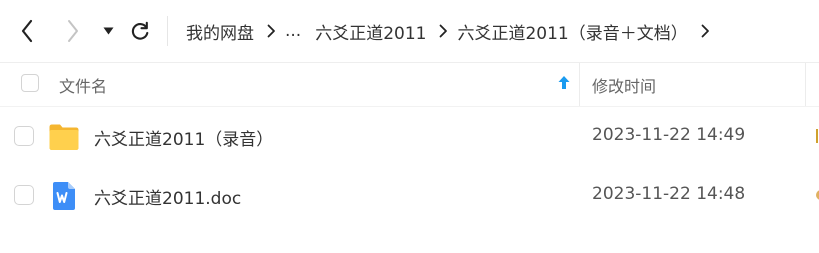 This screenshot has width=819, height=253. What do you see at coordinates (669, 135) in the screenshot?
I see `modified-time: 2023-11-22 14:49` at bounding box center [669, 135].